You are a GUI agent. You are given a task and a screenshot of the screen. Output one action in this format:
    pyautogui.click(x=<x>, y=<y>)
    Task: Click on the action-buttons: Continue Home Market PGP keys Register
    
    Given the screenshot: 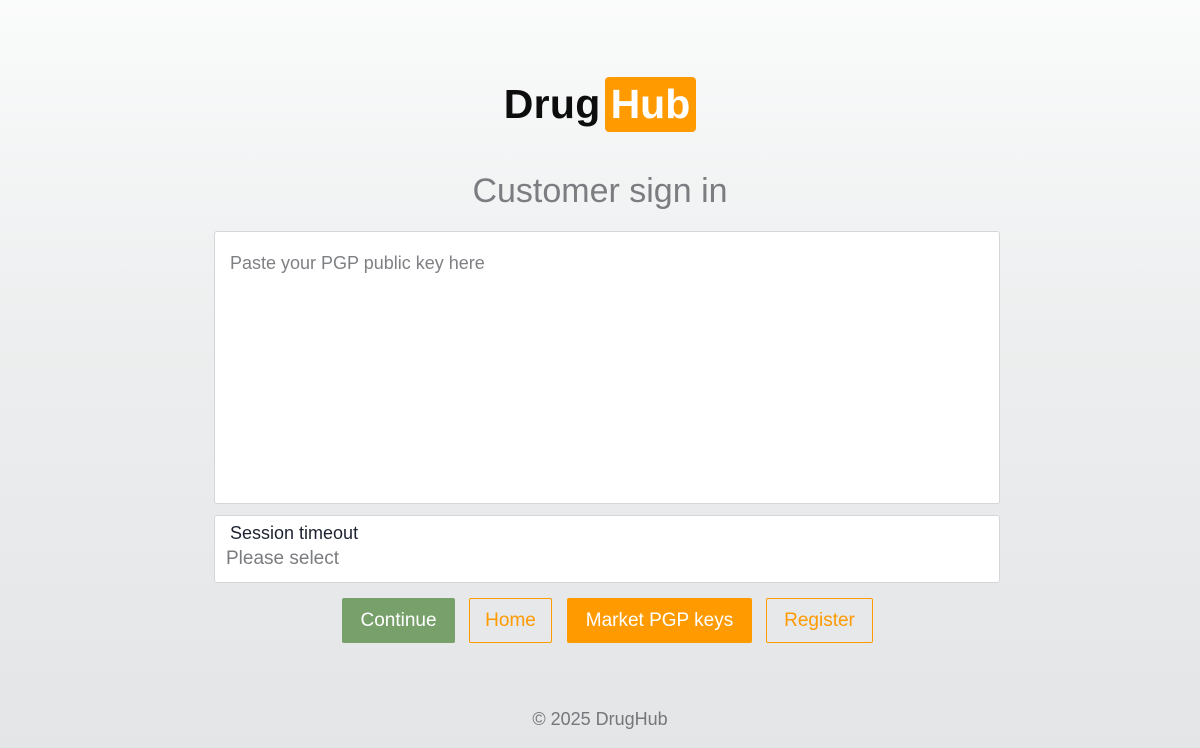 What is the action you would take?
    pyautogui.click(x=600, y=620)
    